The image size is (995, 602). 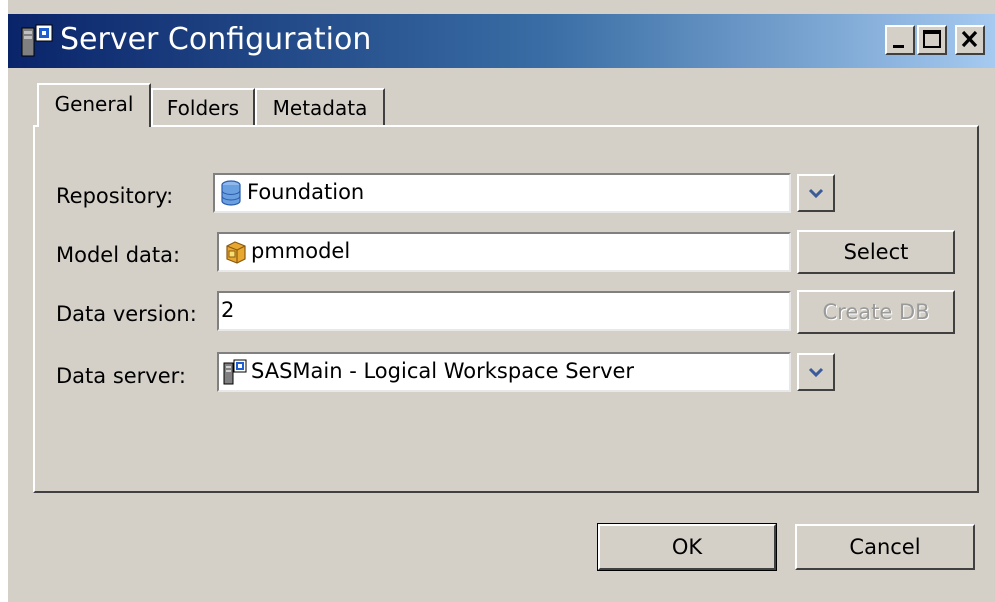 I want to click on tab-label: Folders, so click(x=203, y=108).